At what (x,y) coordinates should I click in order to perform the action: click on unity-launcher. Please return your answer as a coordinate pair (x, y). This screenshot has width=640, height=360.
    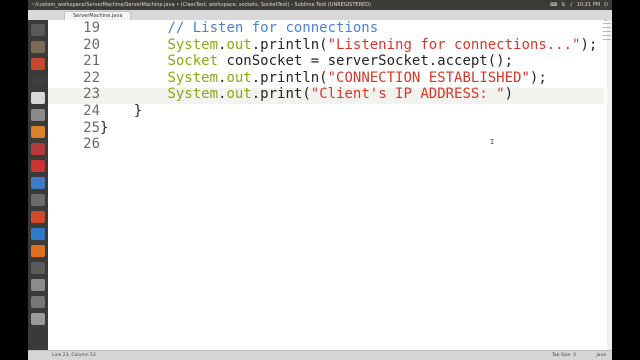
    Looking at the image, I should click on (38, 185).